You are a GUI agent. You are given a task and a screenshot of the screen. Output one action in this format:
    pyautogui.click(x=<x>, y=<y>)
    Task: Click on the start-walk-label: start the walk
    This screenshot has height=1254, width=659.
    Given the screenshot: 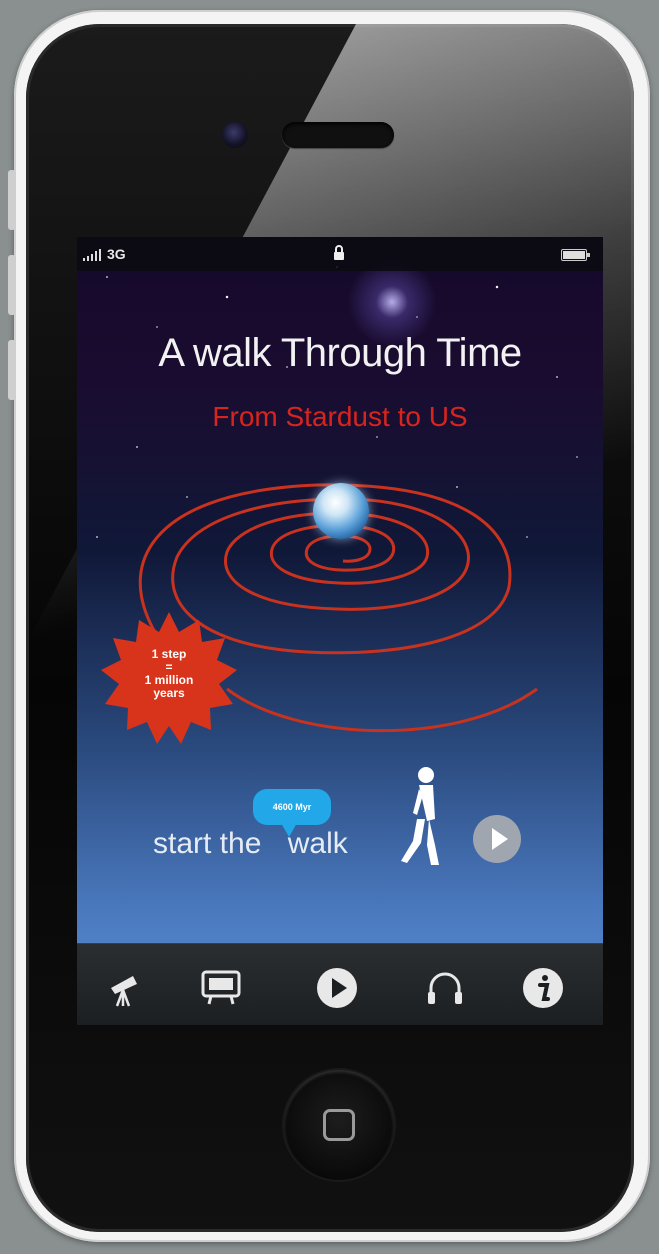 What is the action you would take?
    pyautogui.click(x=250, y=844)
    